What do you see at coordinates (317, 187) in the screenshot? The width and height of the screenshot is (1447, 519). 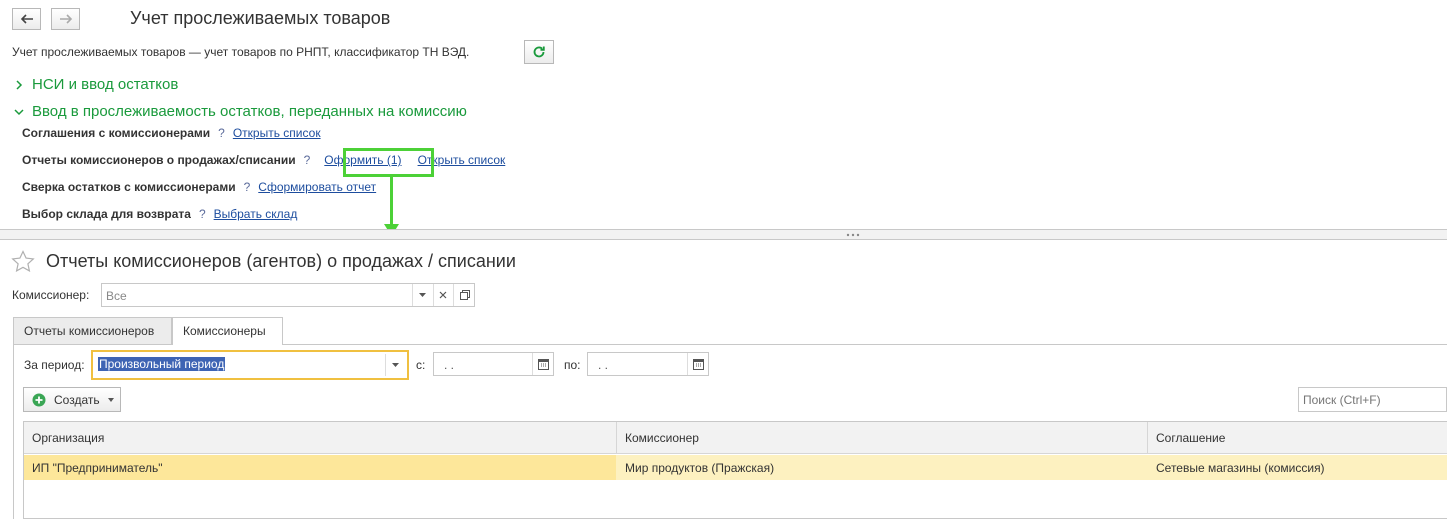 I see `generate-report-link: Сформировать отчет` at bounding box center [317, 187].